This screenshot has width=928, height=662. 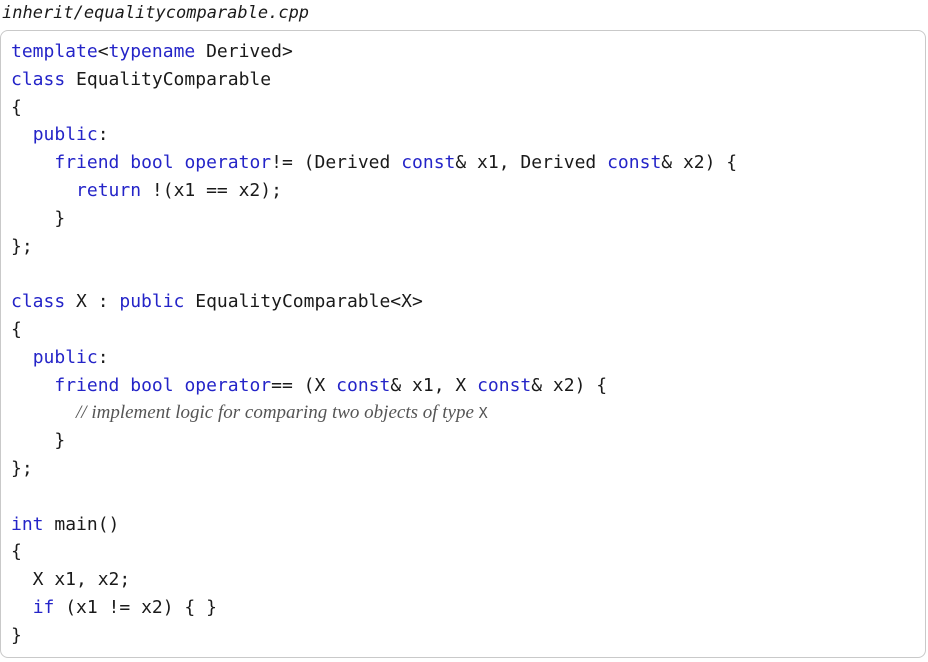 I want to click on code-line: template<typename Derived>, so click(x=374, y=52).